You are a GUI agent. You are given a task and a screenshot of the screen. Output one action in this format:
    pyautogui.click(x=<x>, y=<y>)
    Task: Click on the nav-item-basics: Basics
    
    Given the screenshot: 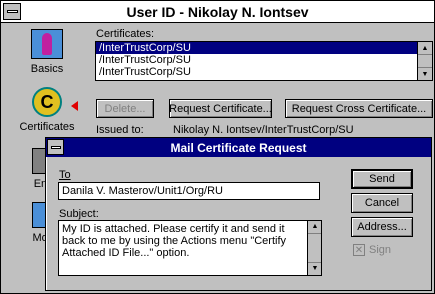 What is the action you would take?
    pyautogui.click(x=47, y=52)
    